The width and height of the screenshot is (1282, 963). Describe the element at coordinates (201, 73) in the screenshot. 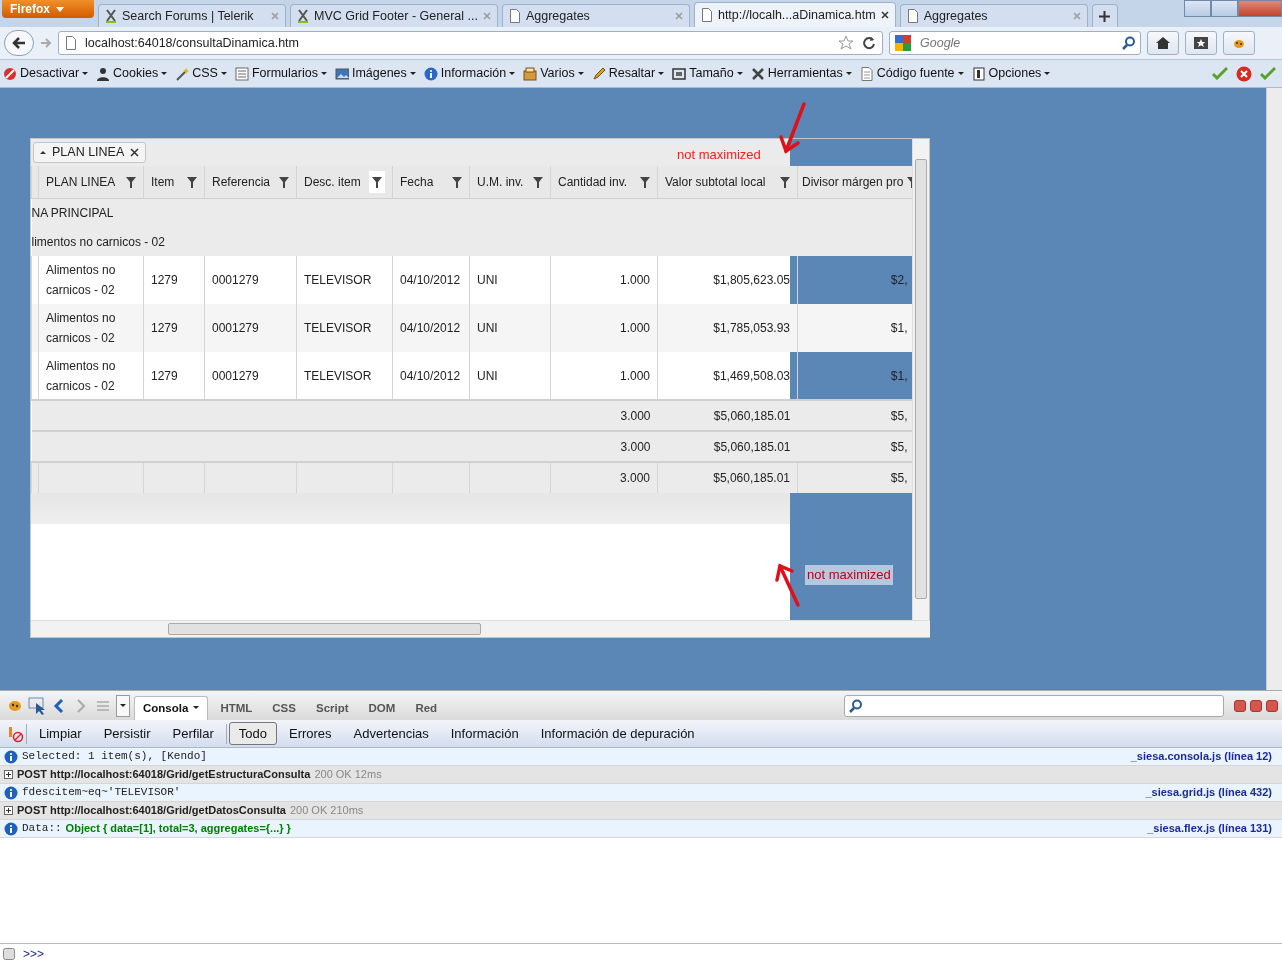

I see `toolbar-menu: CSS` at that location.